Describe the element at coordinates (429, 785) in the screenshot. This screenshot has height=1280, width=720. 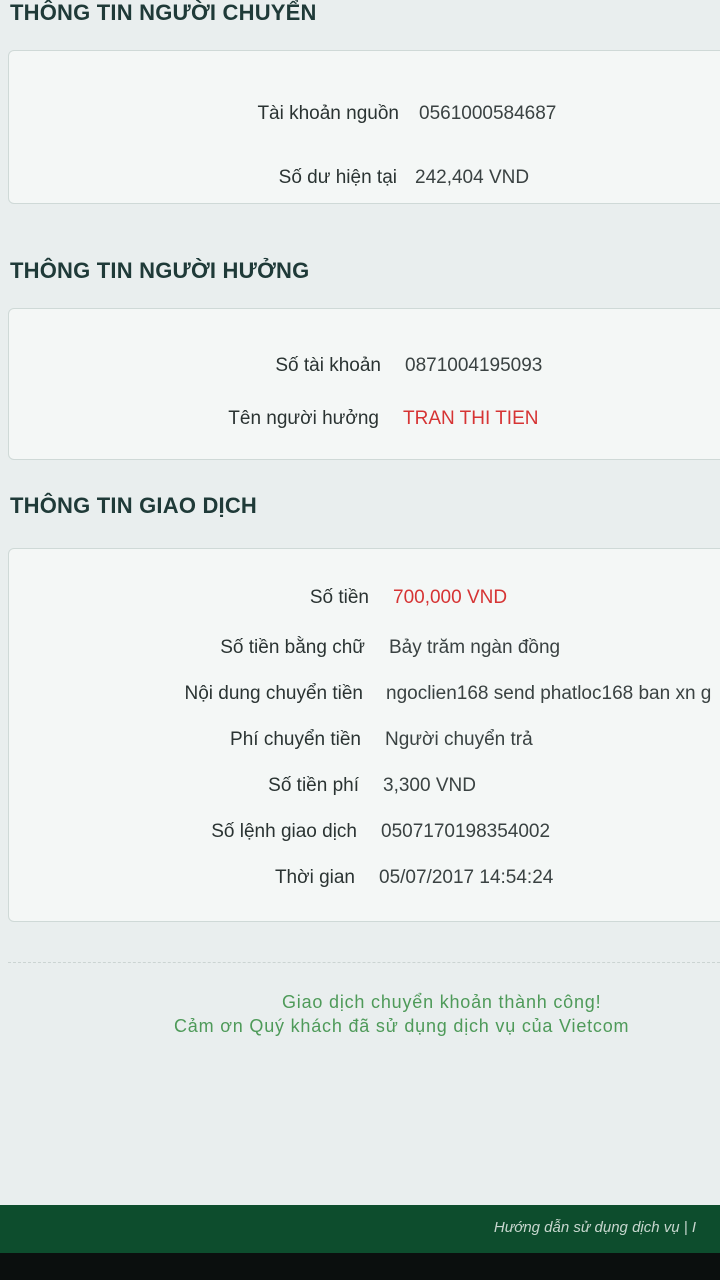
I see `fee-amount-value: 3,300 VND` at that location.